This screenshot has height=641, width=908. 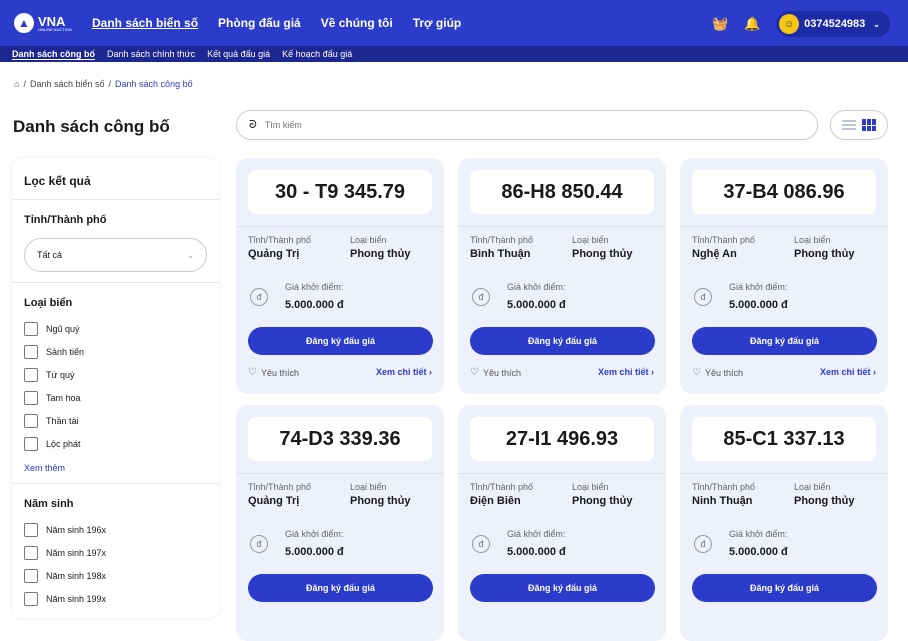 What do you see at coordinates (720, 24) in the screenshot?
I see `basket-icon: 🧺` at bounding box center [720, 24].